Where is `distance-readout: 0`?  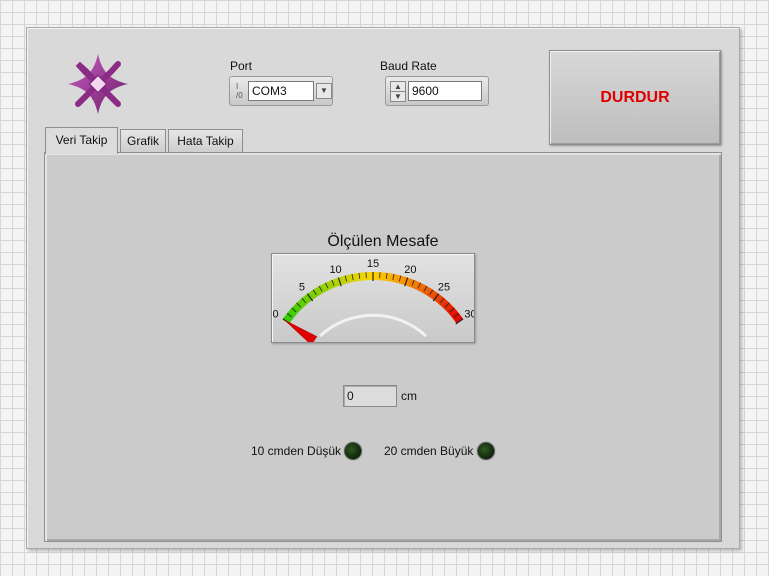 distance-readout: 0 is located at coordinates (370, 396).